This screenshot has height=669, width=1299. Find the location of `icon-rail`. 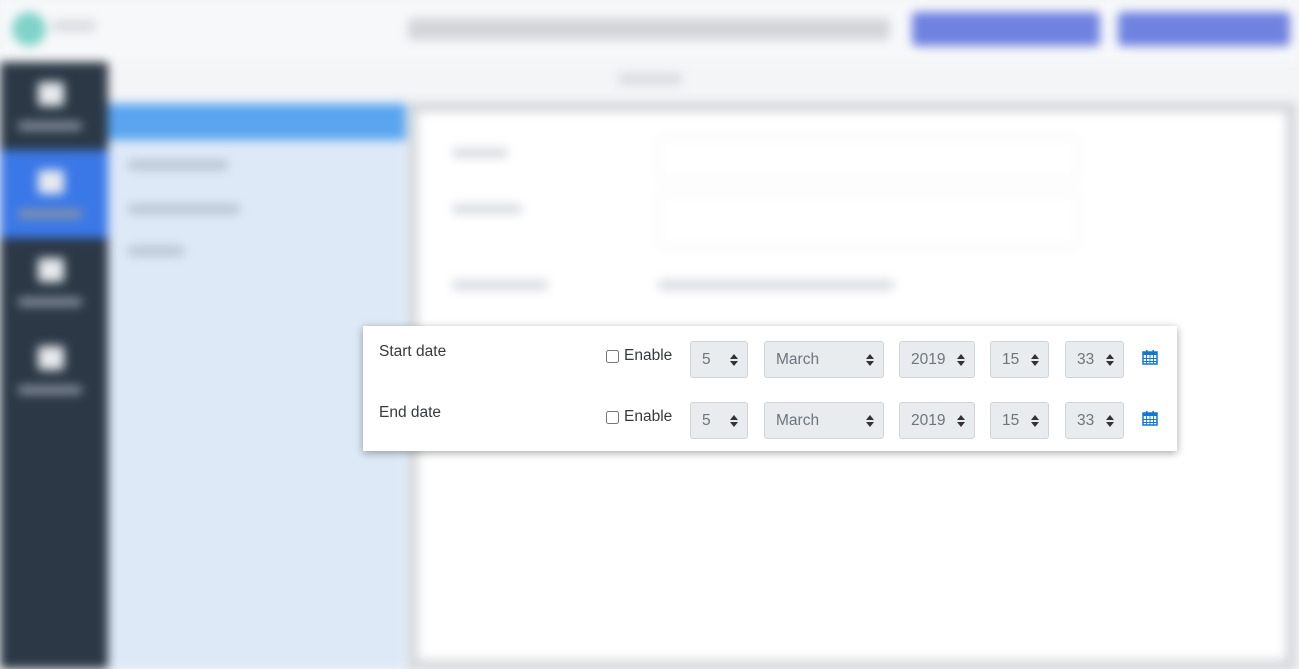

icon-rail is located at coordinates (54, 365).